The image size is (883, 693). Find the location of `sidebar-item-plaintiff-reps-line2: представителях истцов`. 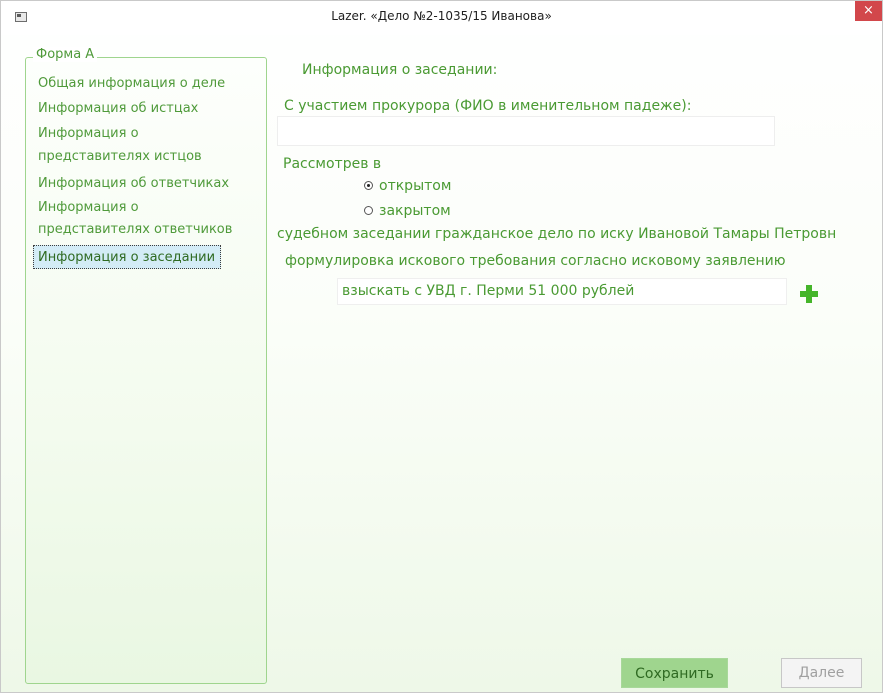

sidebar-item-plaintiff-reps-line2: представителях истцов is located at coordinates (120, 156).